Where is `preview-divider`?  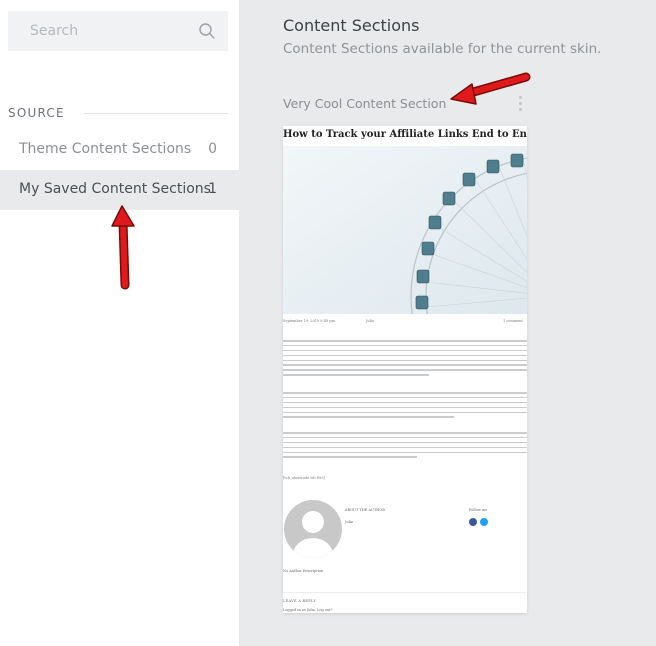 preview-divider is located at coordinates (405, 592).